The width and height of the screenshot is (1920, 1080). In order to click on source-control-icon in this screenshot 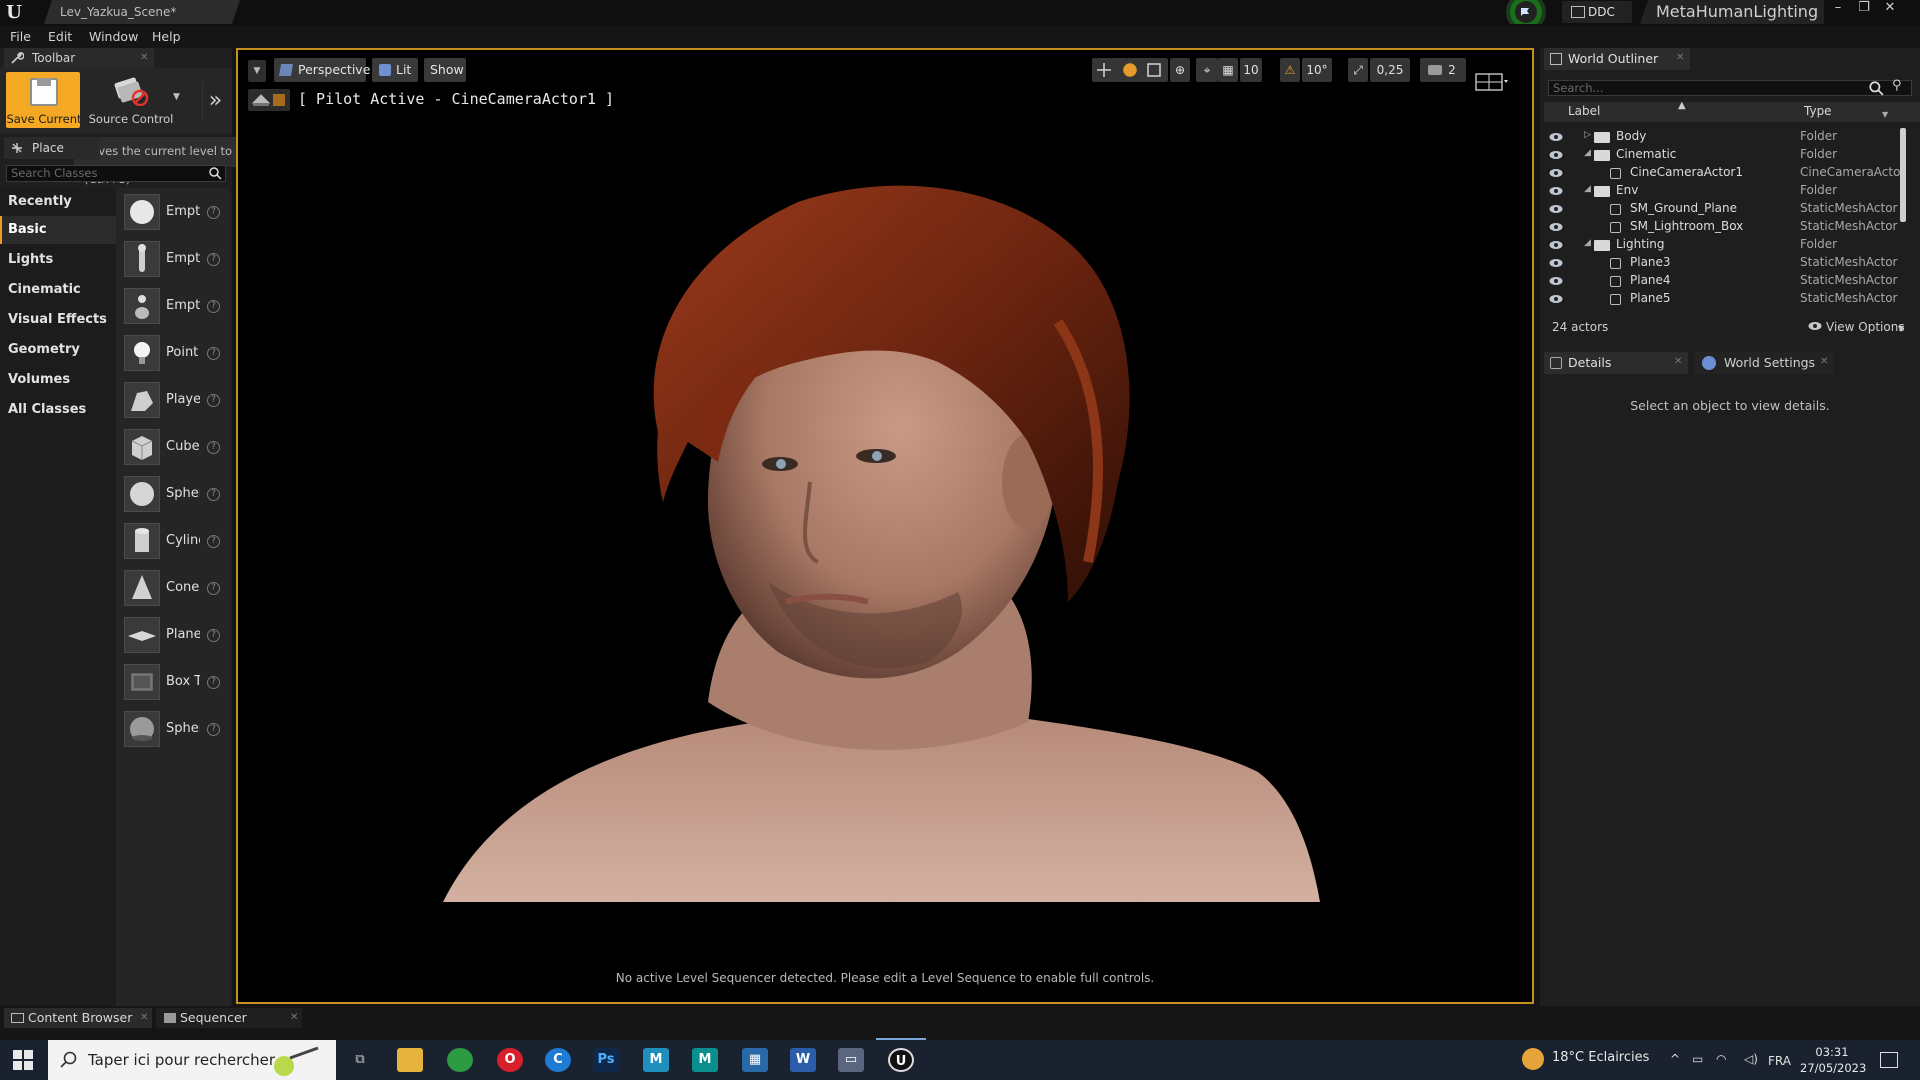, I will do `click(131, 91)`.